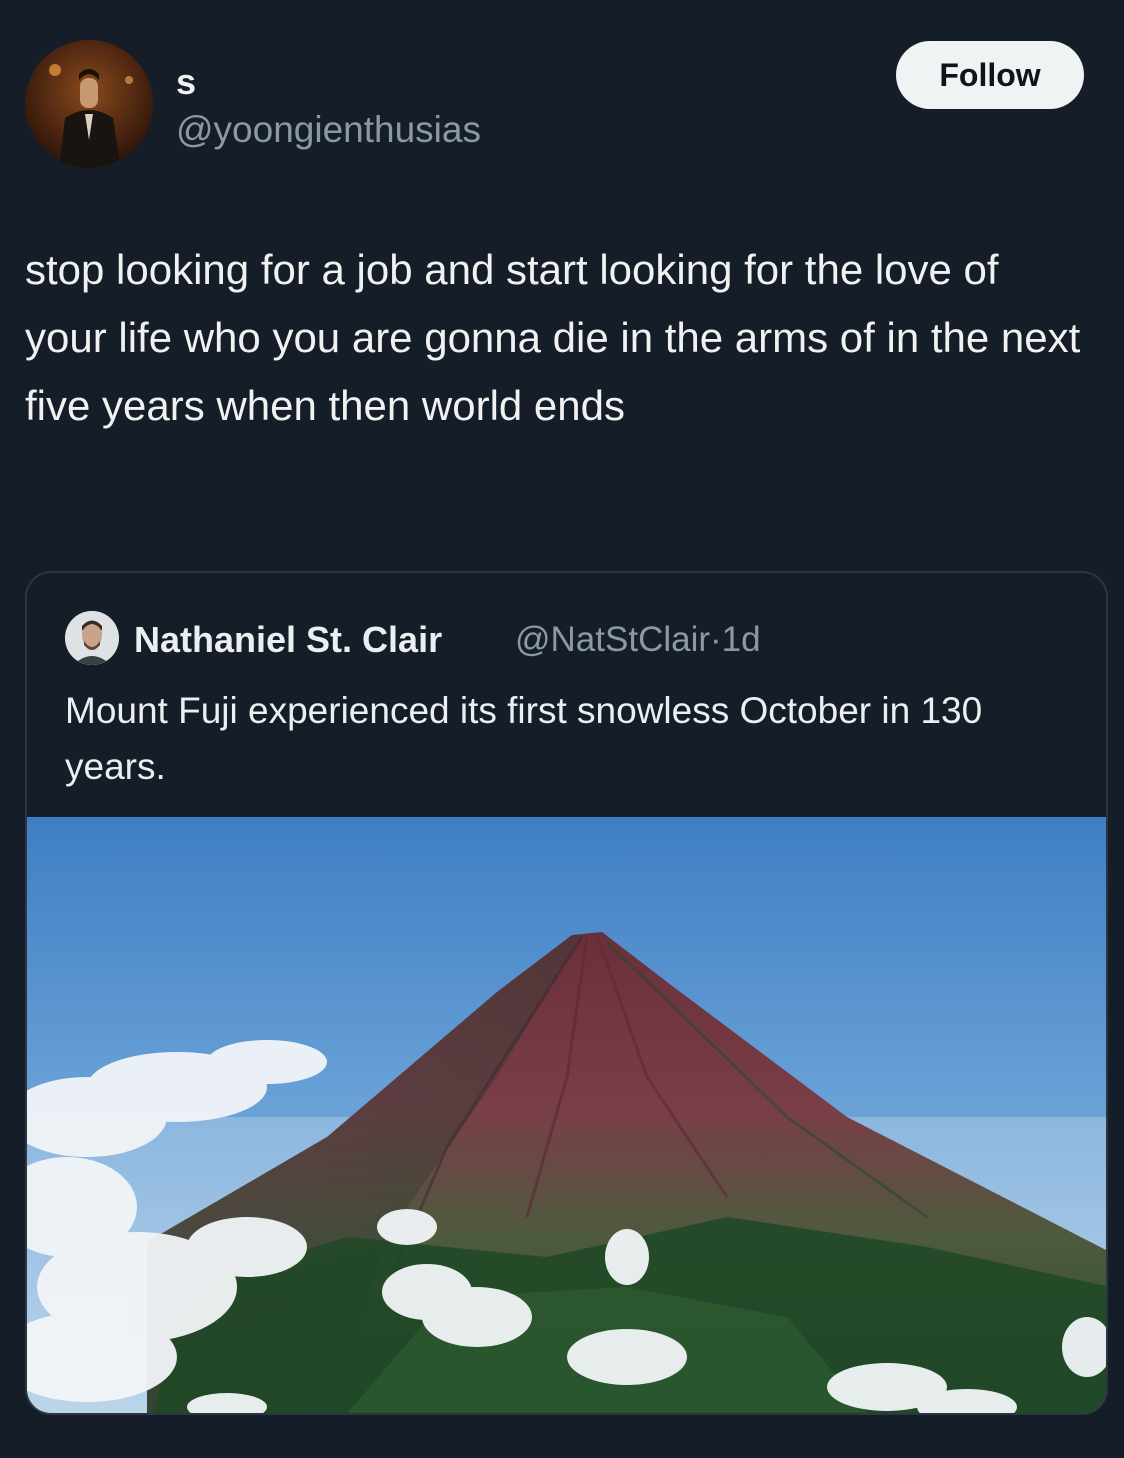 This screenshot has height=1458, width=1124. I want to click on quoted-tweet-time: 1d, so click(741, 639).